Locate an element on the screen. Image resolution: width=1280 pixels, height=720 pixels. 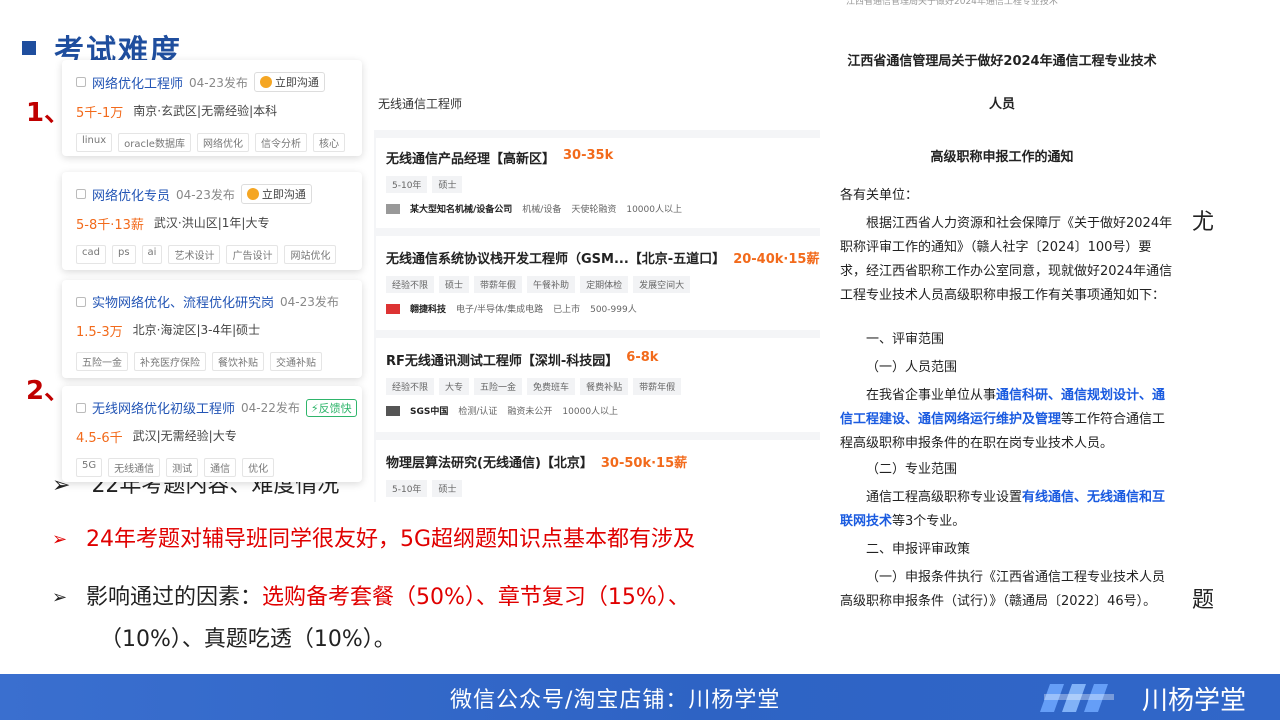
result-title: 无线通信系统协议栈开发工程师（GSM...【北京-五道口】 is located at coordinates (555, 257).